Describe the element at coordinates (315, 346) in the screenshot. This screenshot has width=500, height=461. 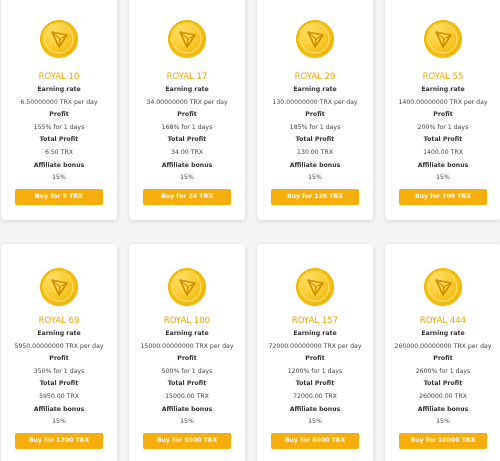
I see `earning-rate-value: 72000.00000000 TRX per day` at that location.